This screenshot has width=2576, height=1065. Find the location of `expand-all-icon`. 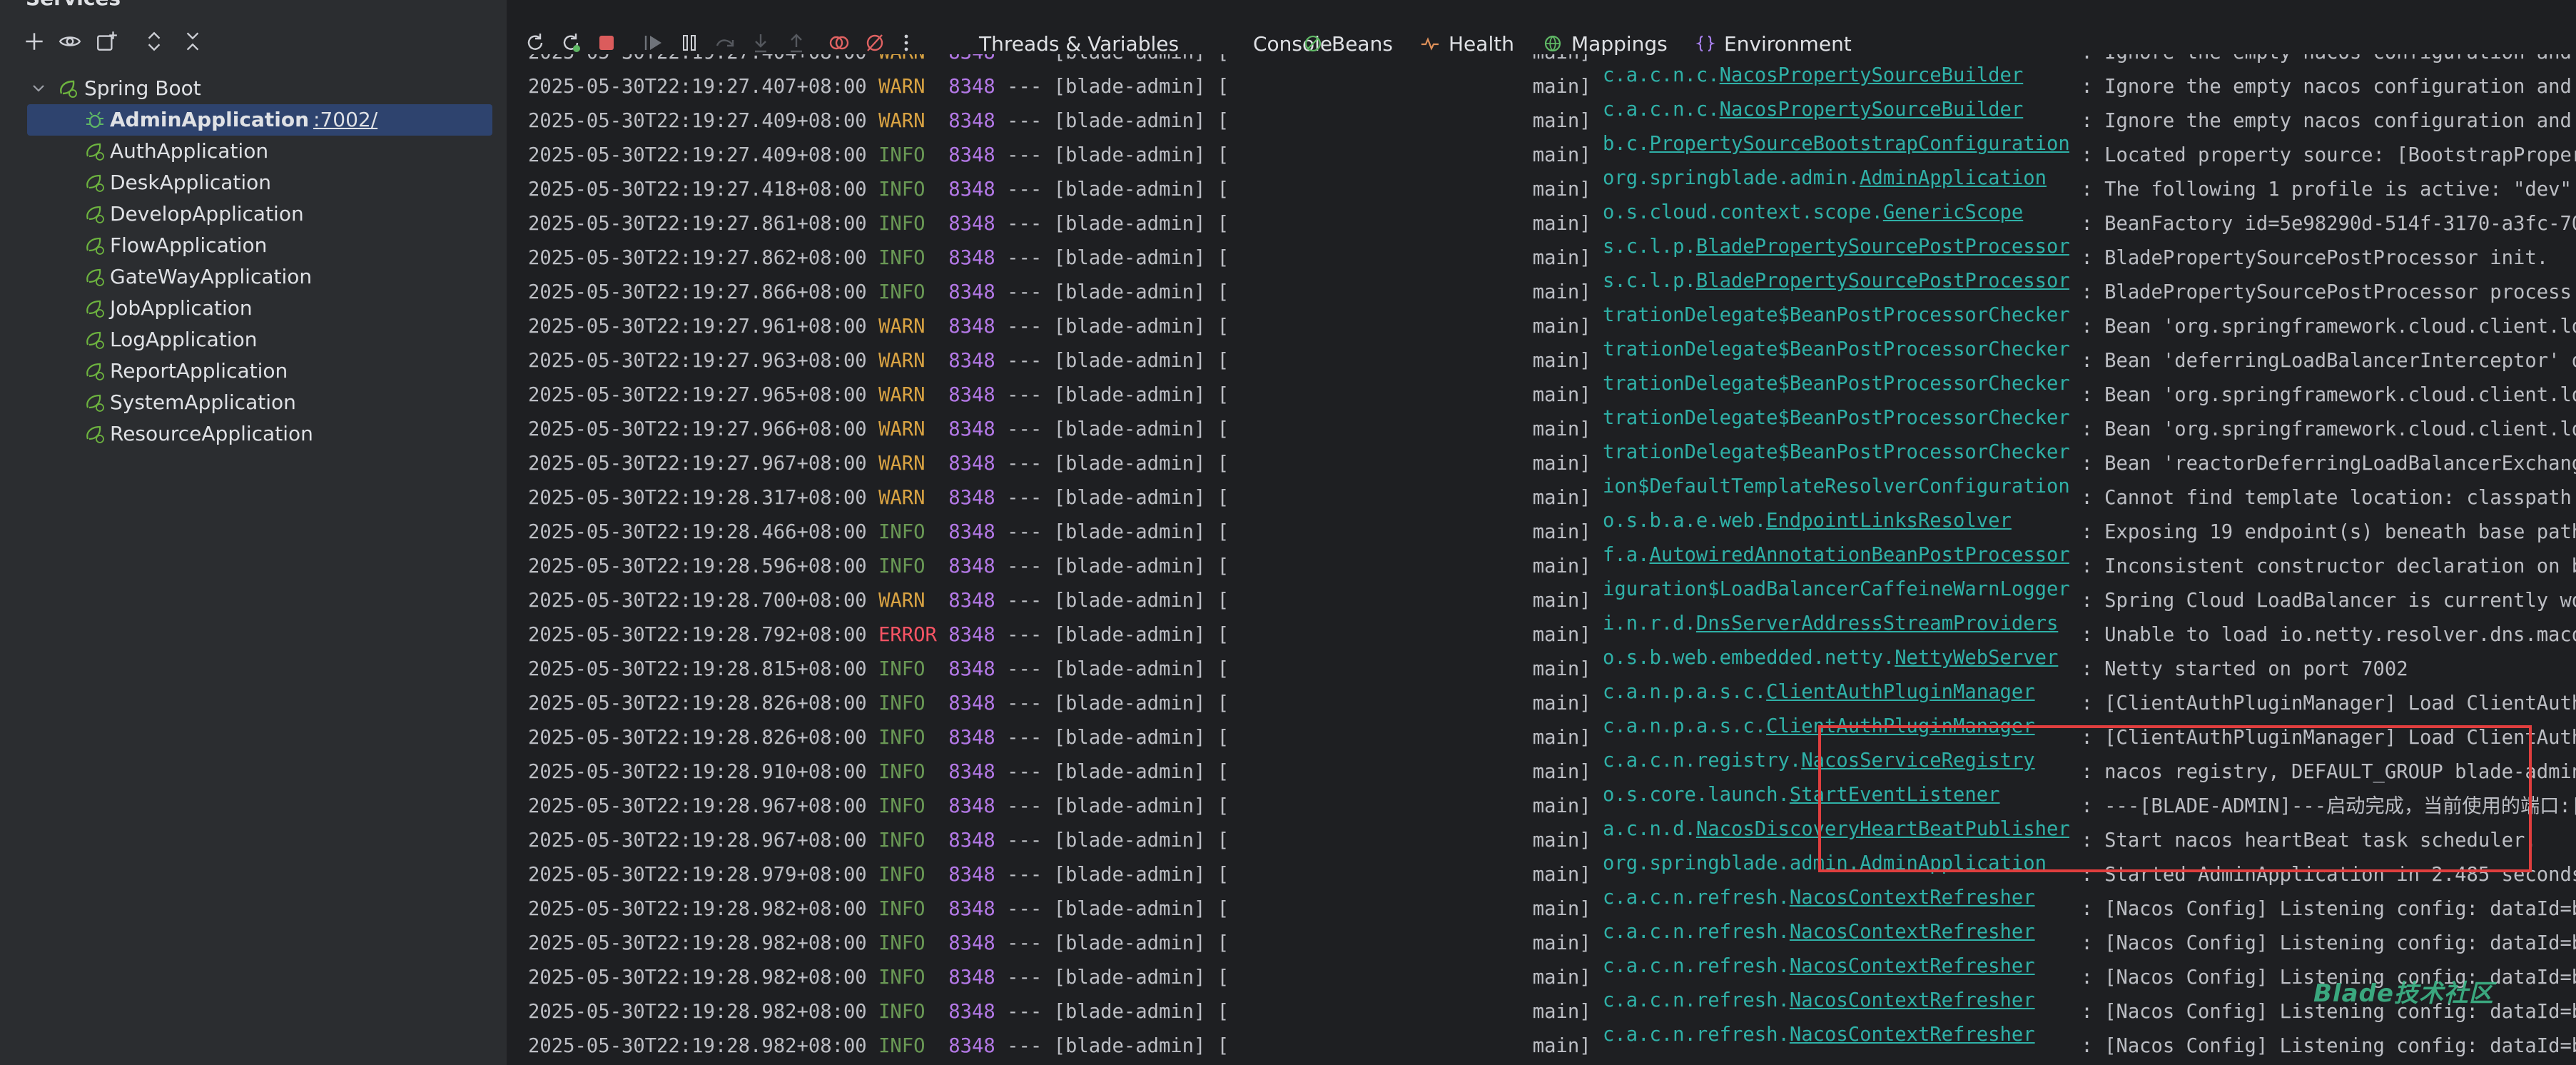

expand-all-icon is located at coordinates (154, 41).